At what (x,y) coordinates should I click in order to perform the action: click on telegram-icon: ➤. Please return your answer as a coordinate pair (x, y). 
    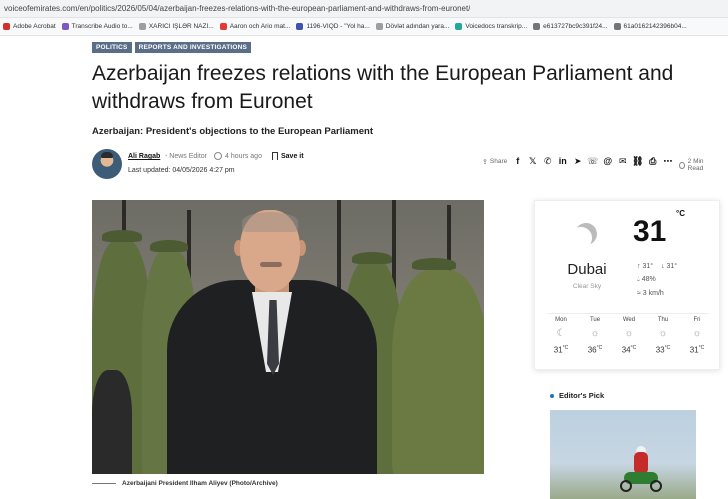
    Looking at the image, I should click on (577, 161).